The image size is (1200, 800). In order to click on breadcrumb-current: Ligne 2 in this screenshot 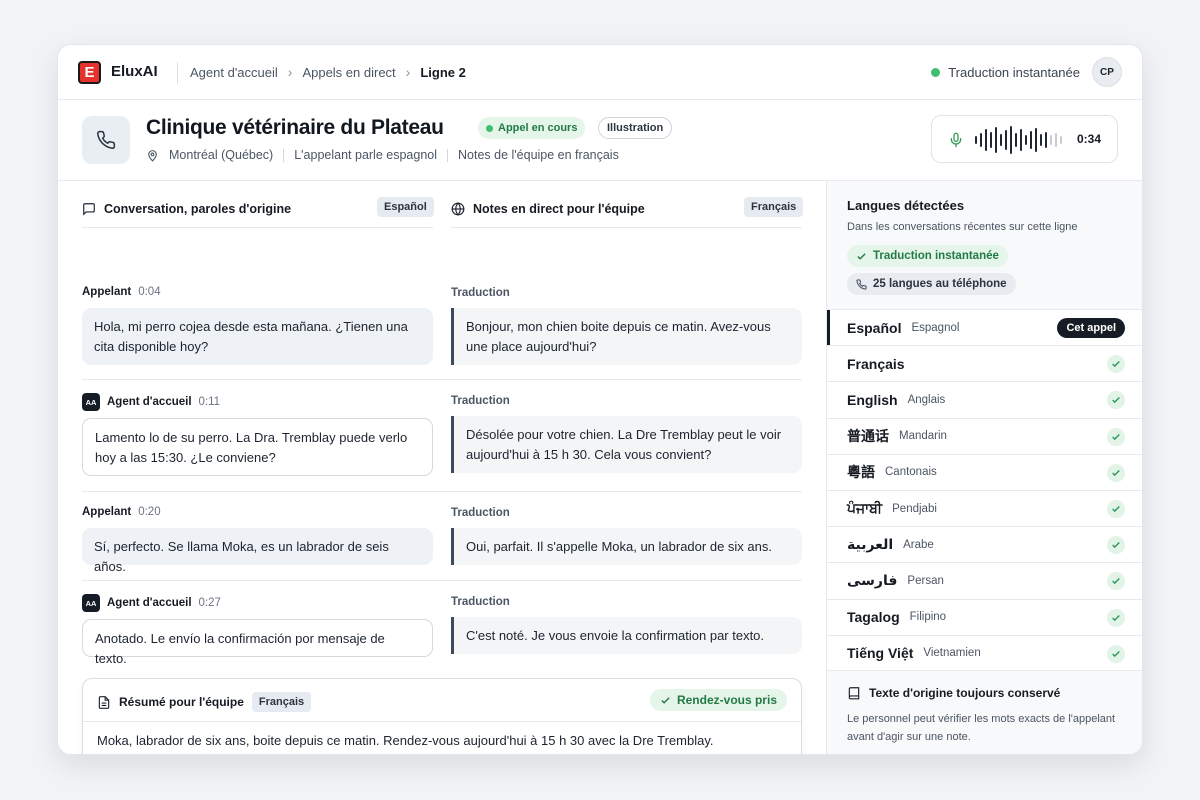, I will do `click(443, 72)`.